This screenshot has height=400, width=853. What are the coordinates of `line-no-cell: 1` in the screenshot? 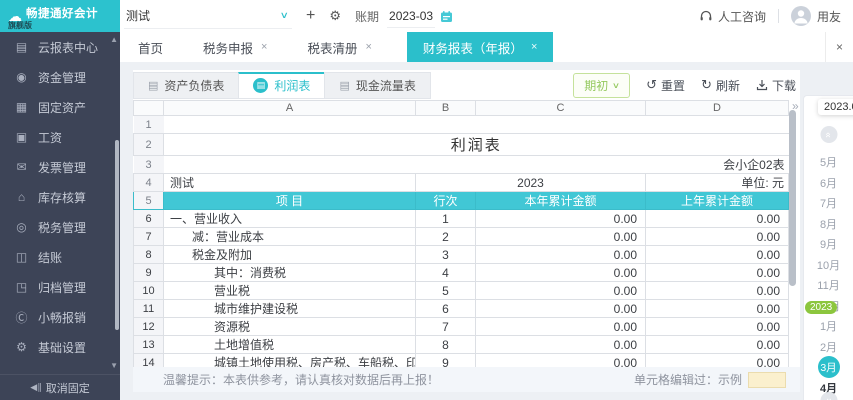 It's located at (445, 218).